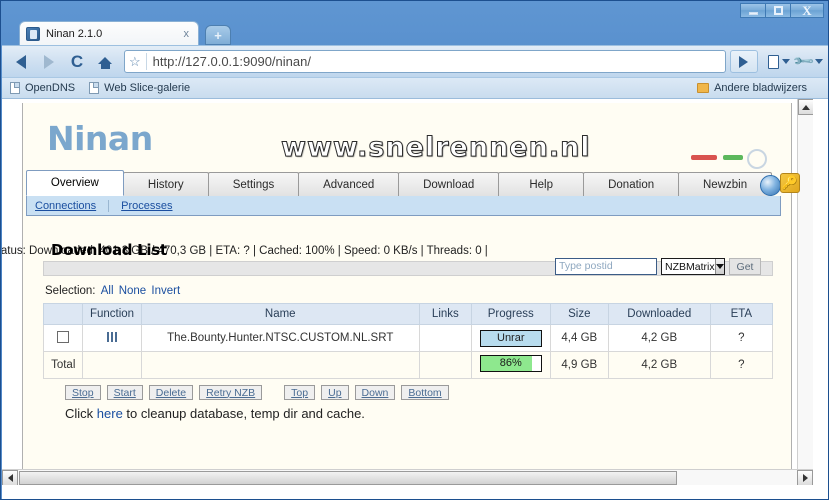 Image resolution: width=829 pixels, height=500 pixels. I want to click on tab-history: History, so click(165, 184).